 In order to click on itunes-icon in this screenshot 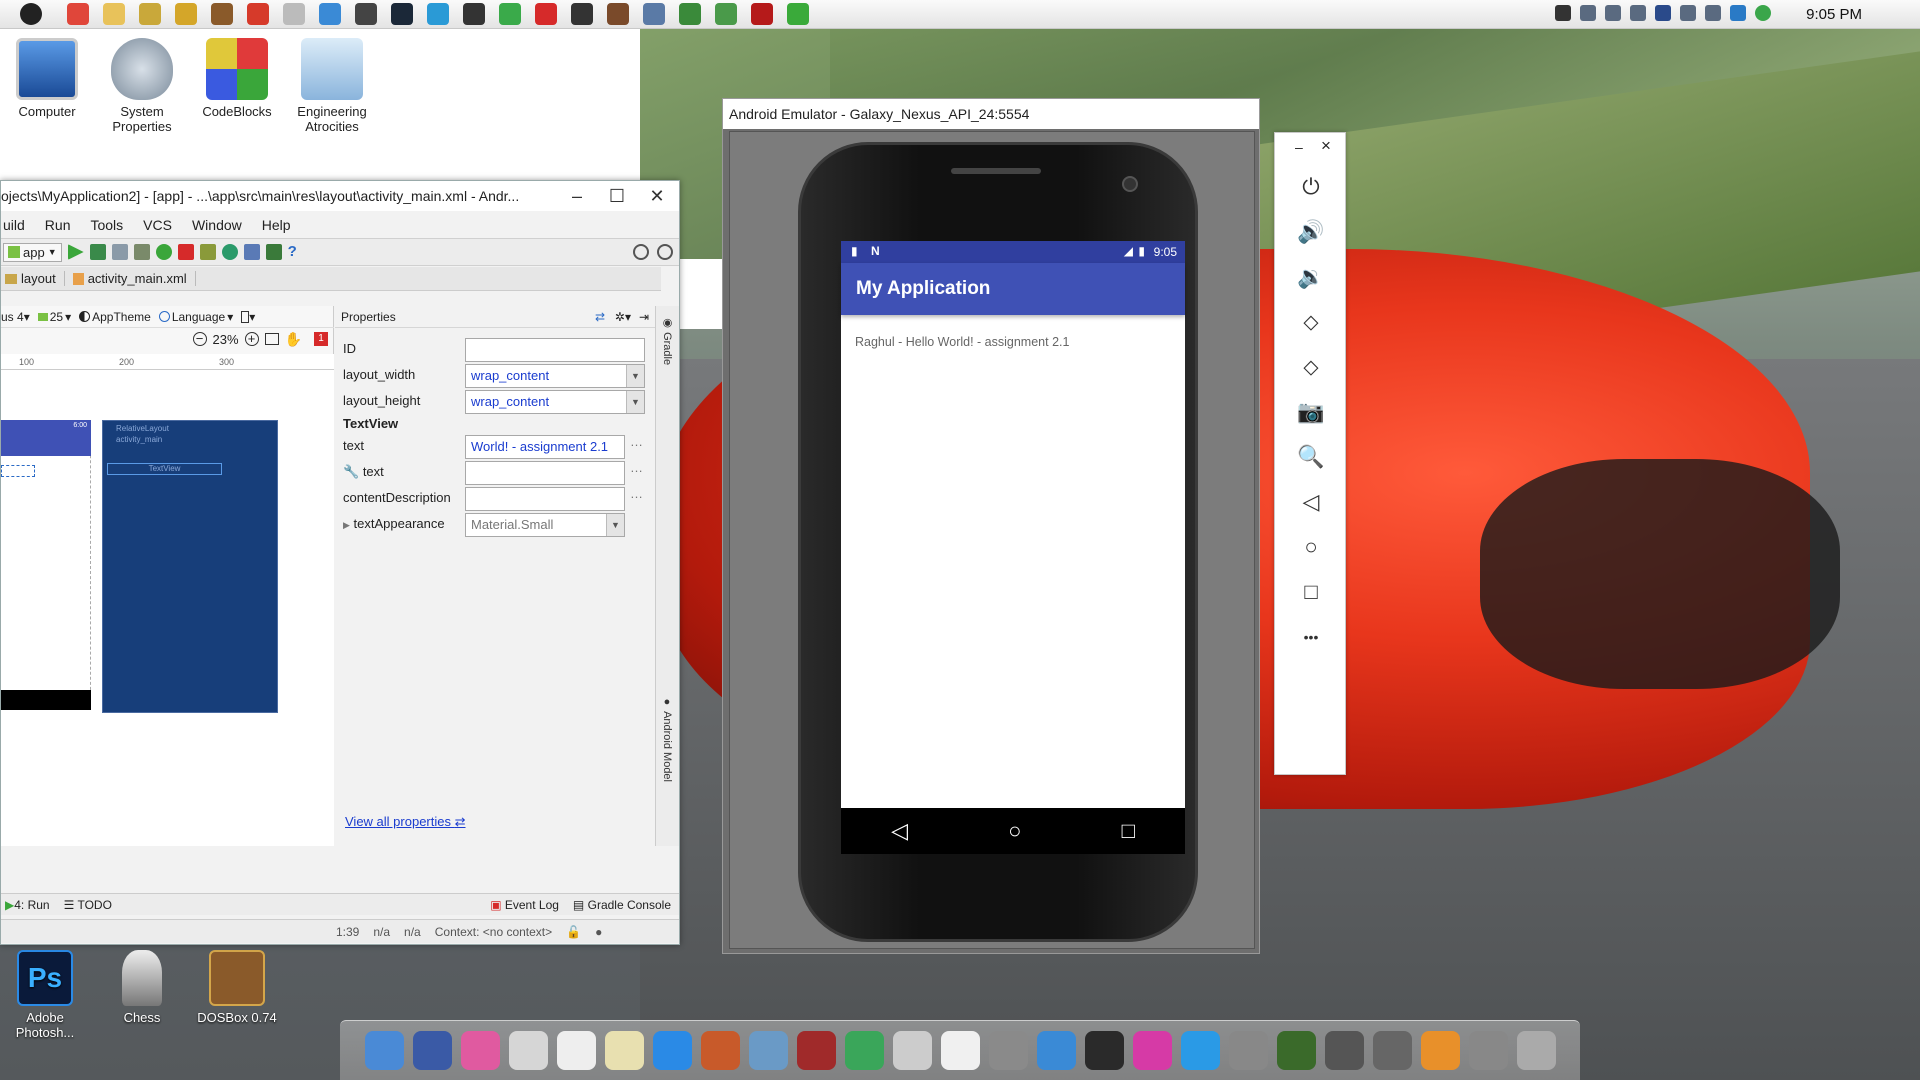, I will do `click(1152, 1050)`.